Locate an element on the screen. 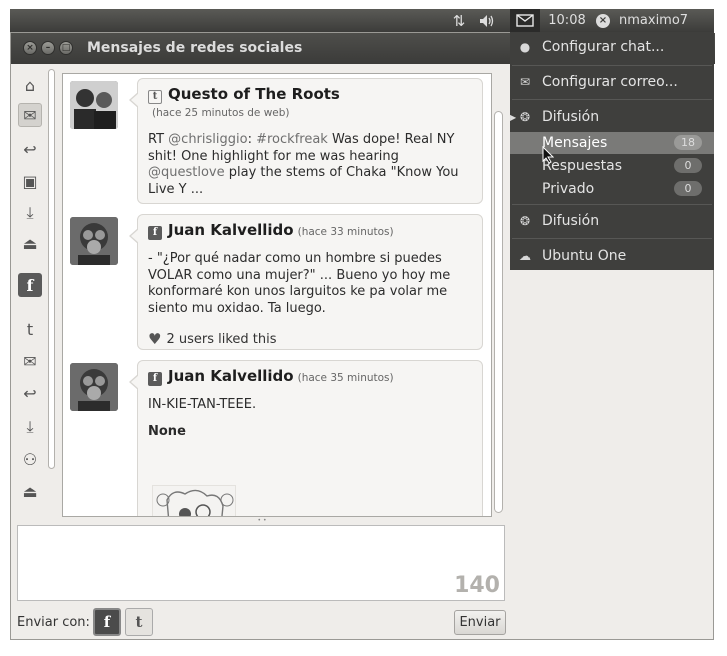 Image resolution: width=727 pixels, height=656 pixels. send-bar: Enviar con: f t Enviar is located at coordinates (261, 621).